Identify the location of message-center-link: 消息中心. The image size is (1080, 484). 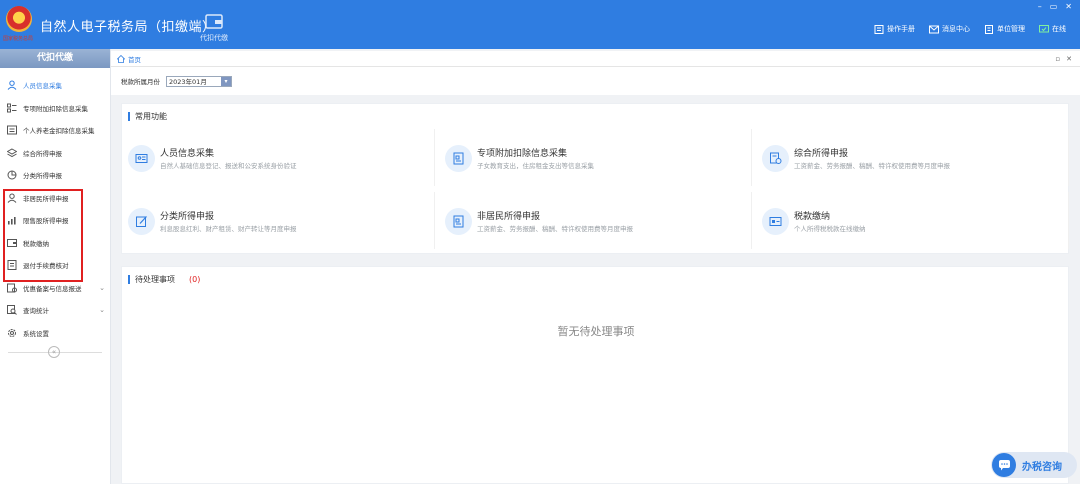
(949, 29).